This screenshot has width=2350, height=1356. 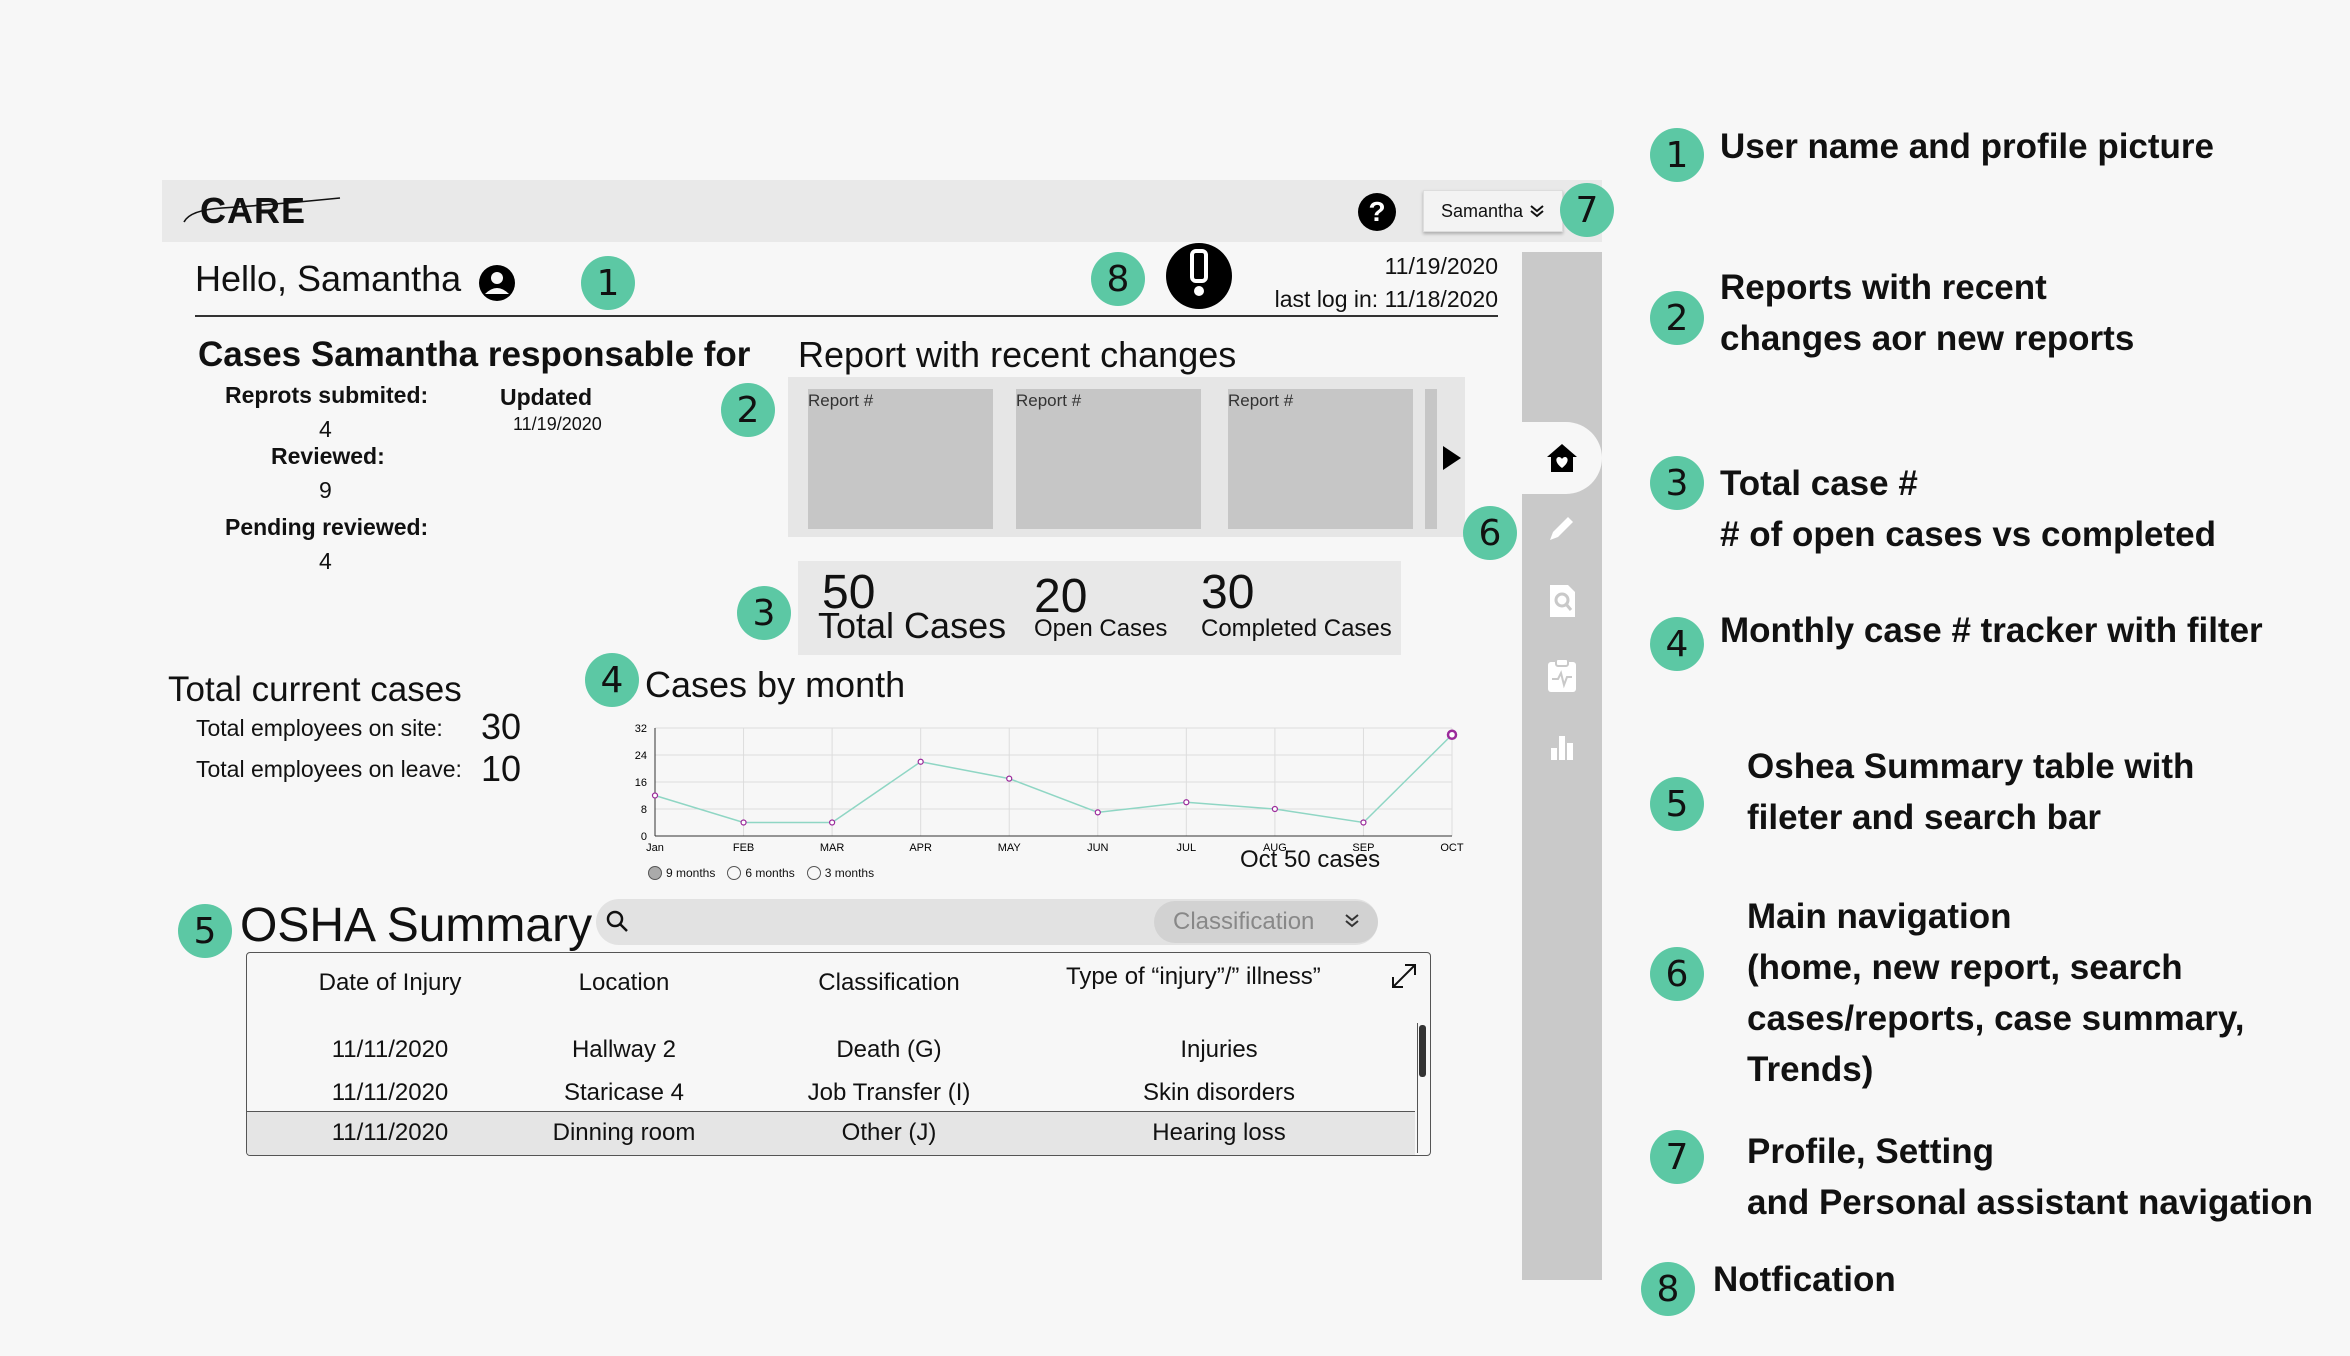 I want to click on total-cases-label: Total Cases, so click(x=912, y=625).